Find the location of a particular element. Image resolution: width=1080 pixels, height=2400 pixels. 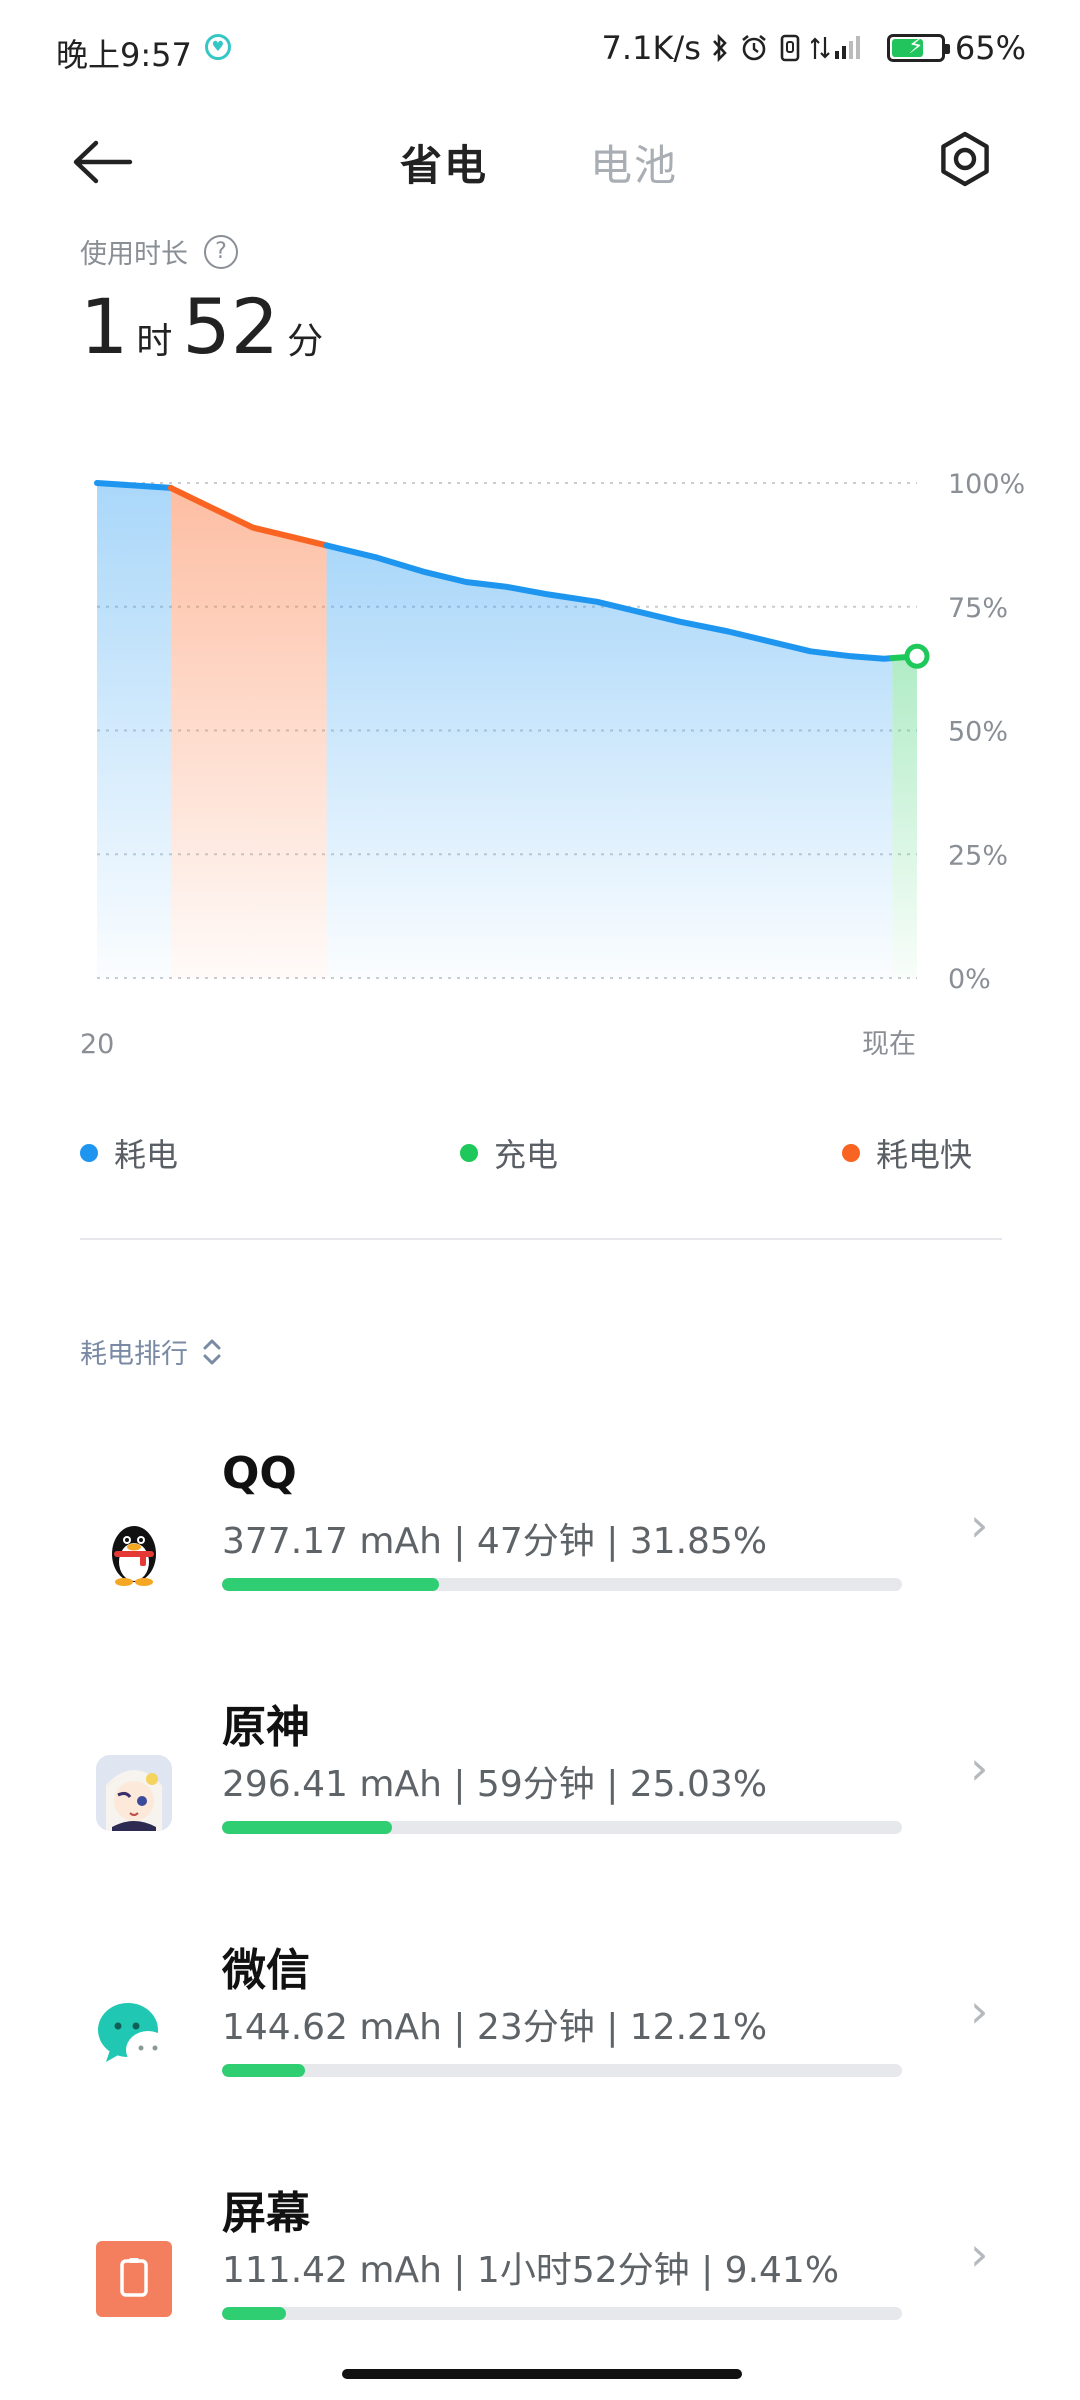

usage-duration-label: 使用时长 is located at coordinates (134, 254).